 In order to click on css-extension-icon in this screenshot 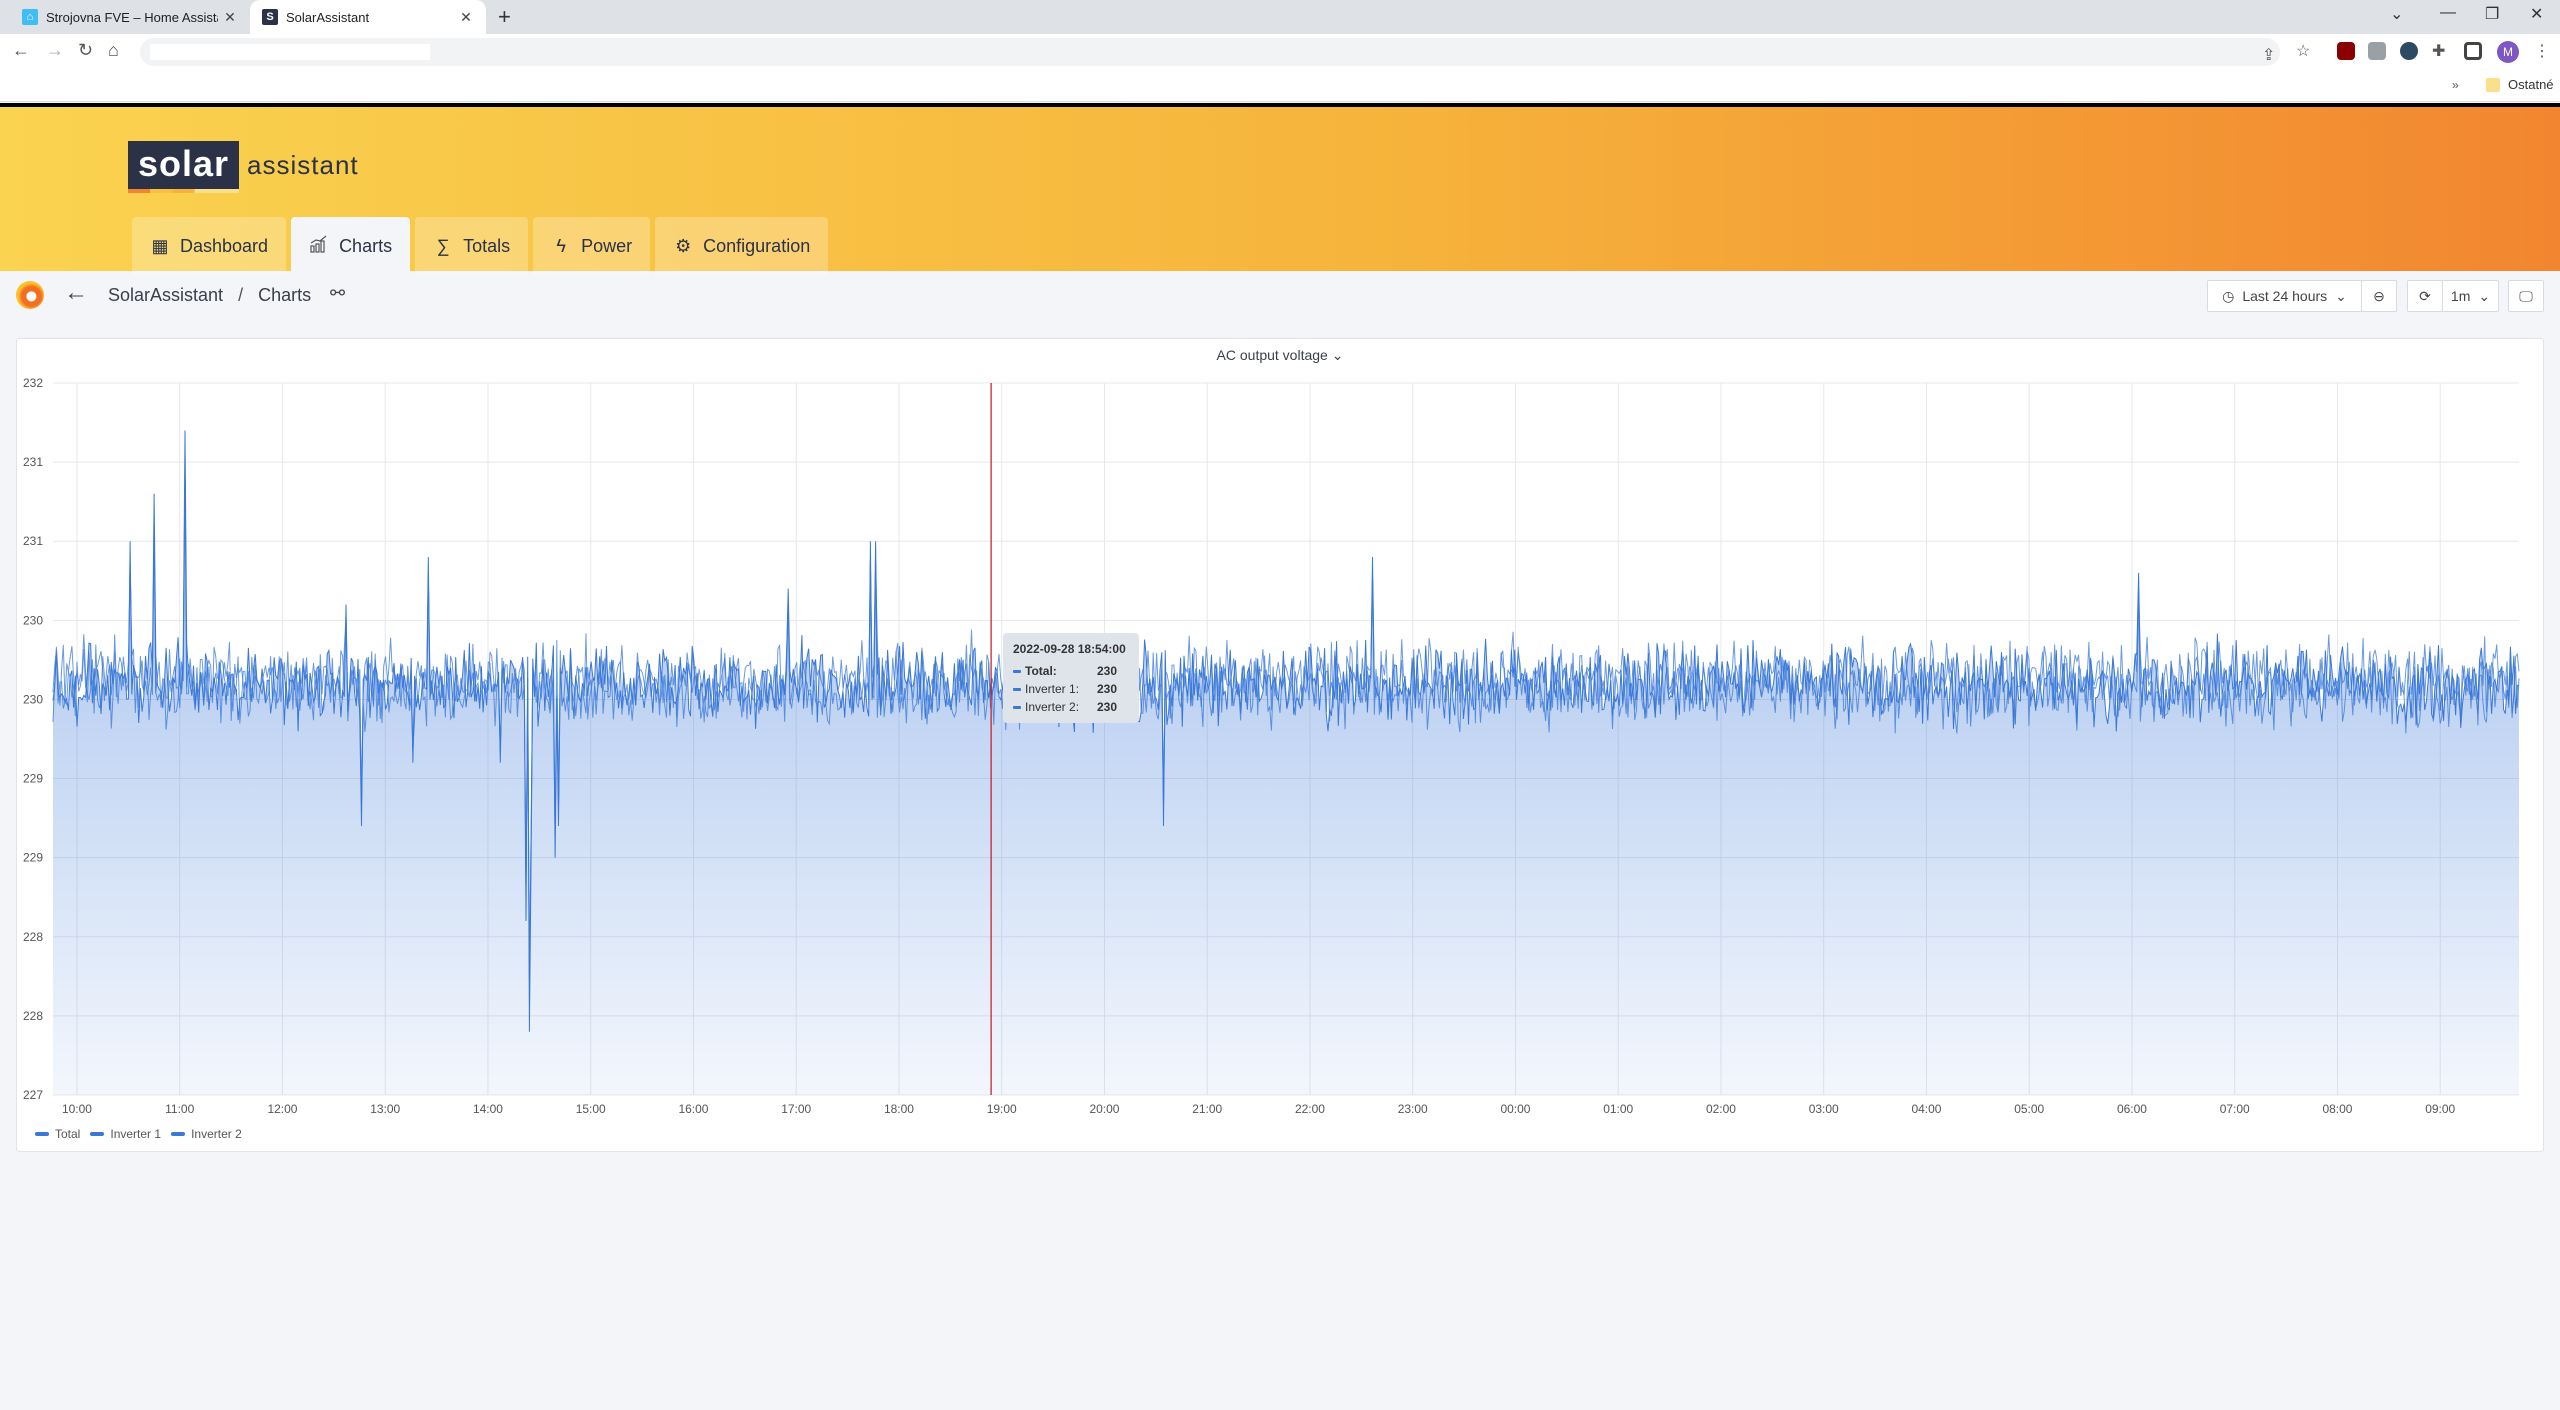, I will do `click(2377, 51)`.